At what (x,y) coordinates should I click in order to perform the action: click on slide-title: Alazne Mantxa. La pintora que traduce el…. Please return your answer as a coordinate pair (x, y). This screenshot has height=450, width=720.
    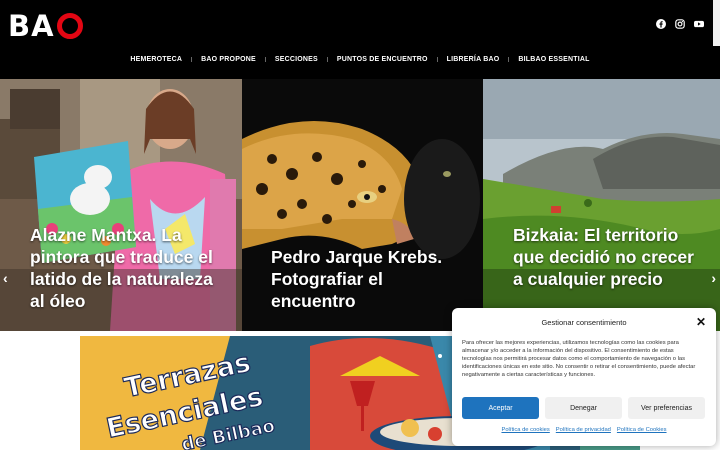
    Looking at the image, I should click on (130, 268).